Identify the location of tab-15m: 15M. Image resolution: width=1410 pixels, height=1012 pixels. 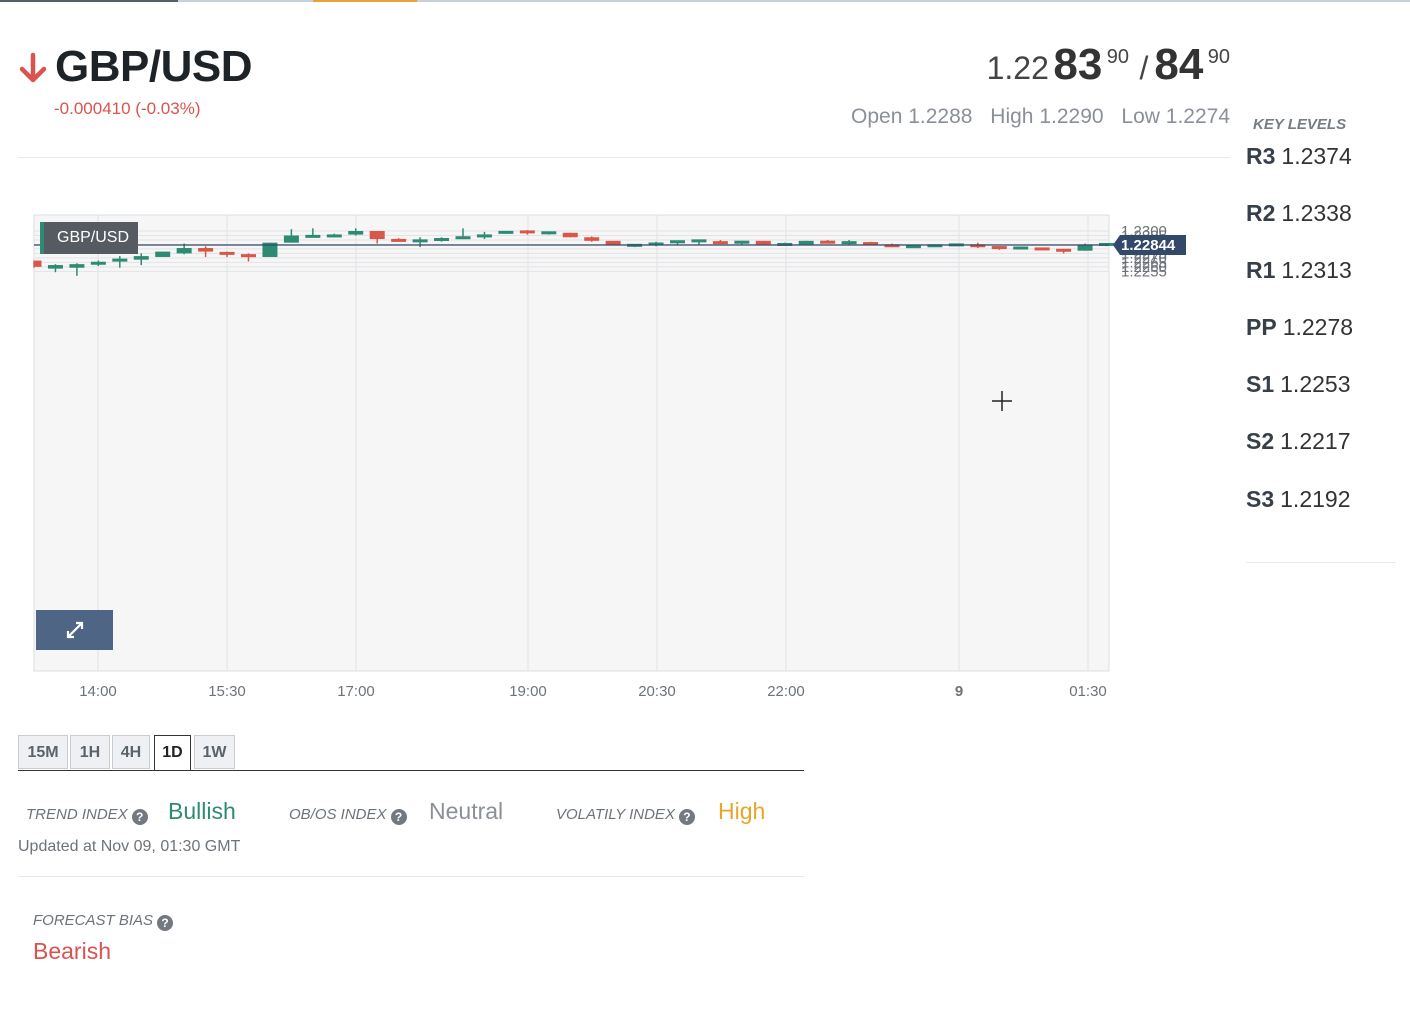
(43, 752).